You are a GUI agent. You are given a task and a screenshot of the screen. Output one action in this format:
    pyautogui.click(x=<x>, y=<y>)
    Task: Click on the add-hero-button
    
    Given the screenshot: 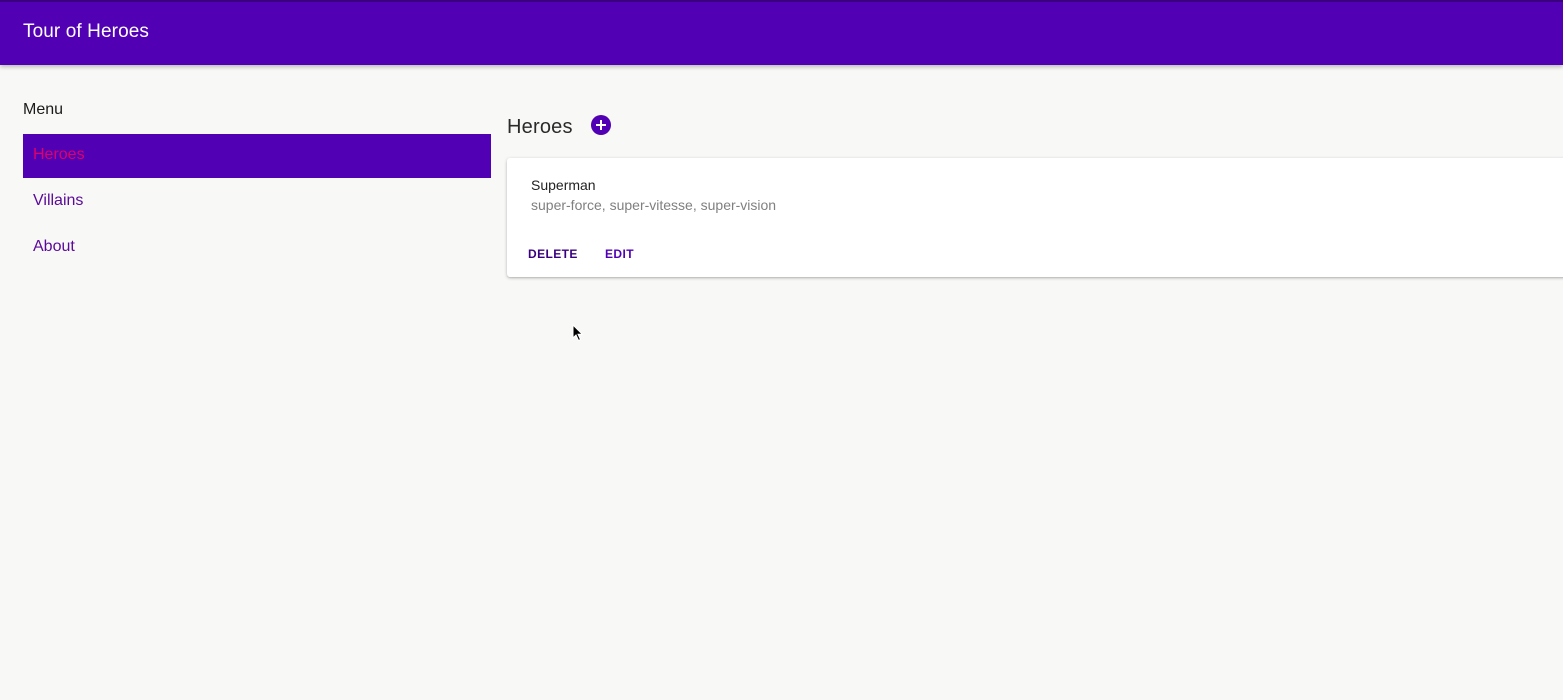 What is the action you would take?
    pyautogui.click(x=600, y=125)
    